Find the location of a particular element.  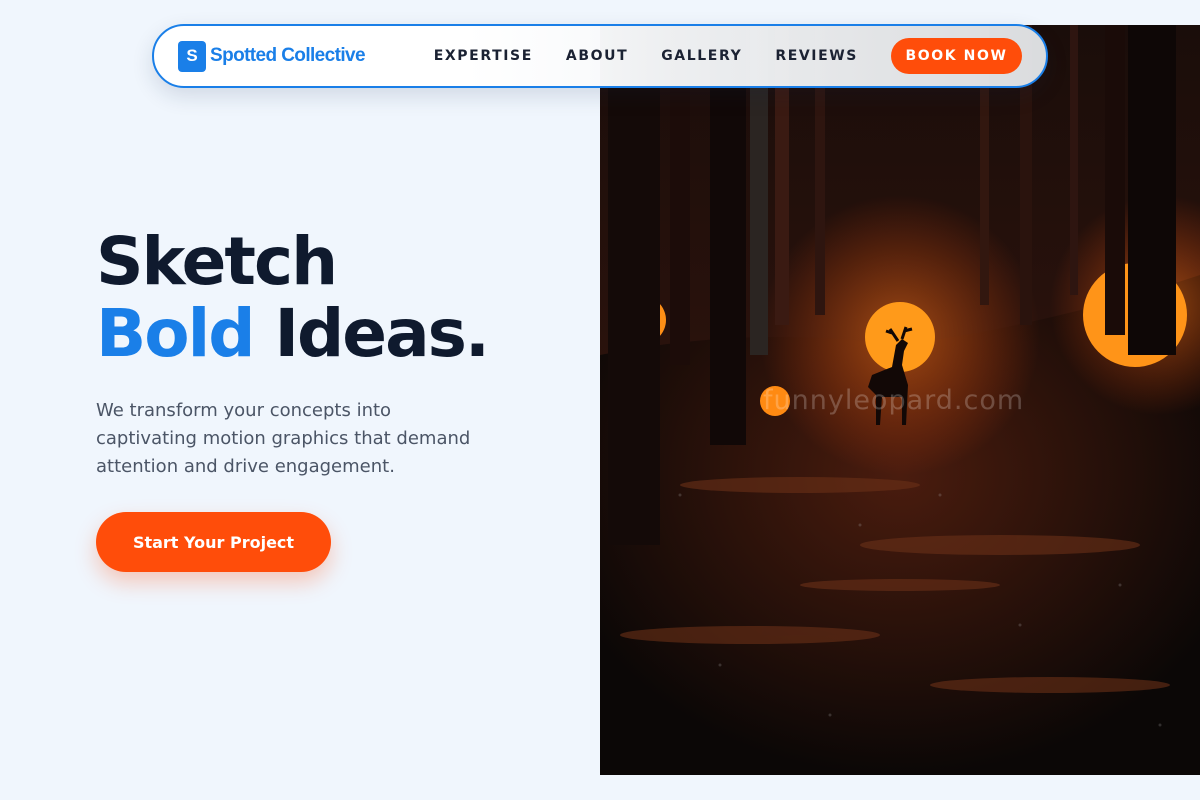

brand: S Spotted Collective is located at coordinates (272, 56).